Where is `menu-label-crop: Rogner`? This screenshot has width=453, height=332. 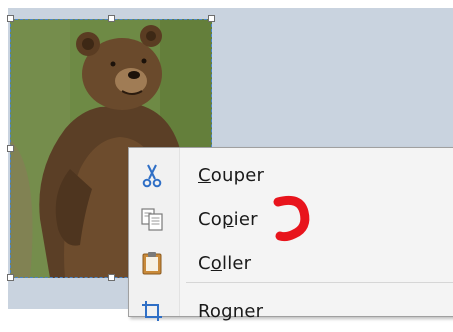 menu-label-crop: Rogner is located at coordinates (231, 311).